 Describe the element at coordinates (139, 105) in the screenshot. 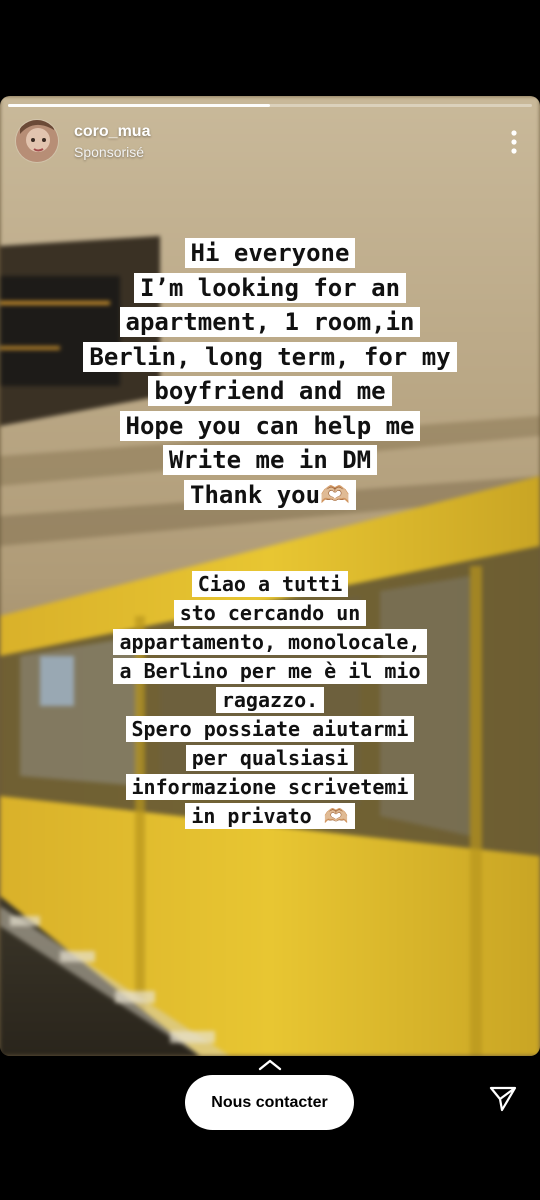

I see `story-progress-fill` at that location.